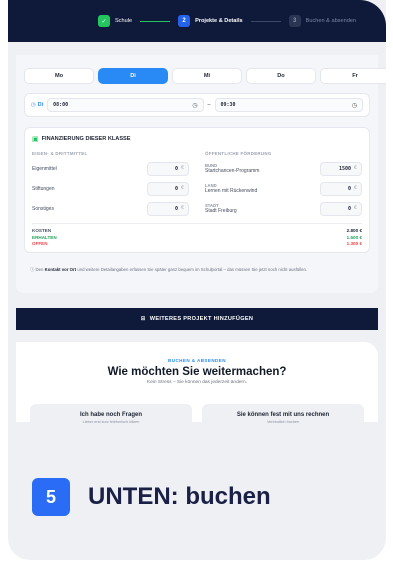 This screenshot has height=566, width=393. Describe the element at coordinates (228, 105) in the screenshot. I see `end-time-value: 09:30` at that location.